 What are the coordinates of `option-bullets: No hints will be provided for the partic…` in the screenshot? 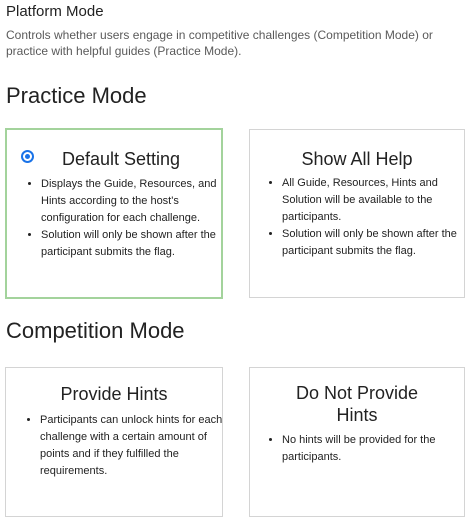 It's located at (367, 449).